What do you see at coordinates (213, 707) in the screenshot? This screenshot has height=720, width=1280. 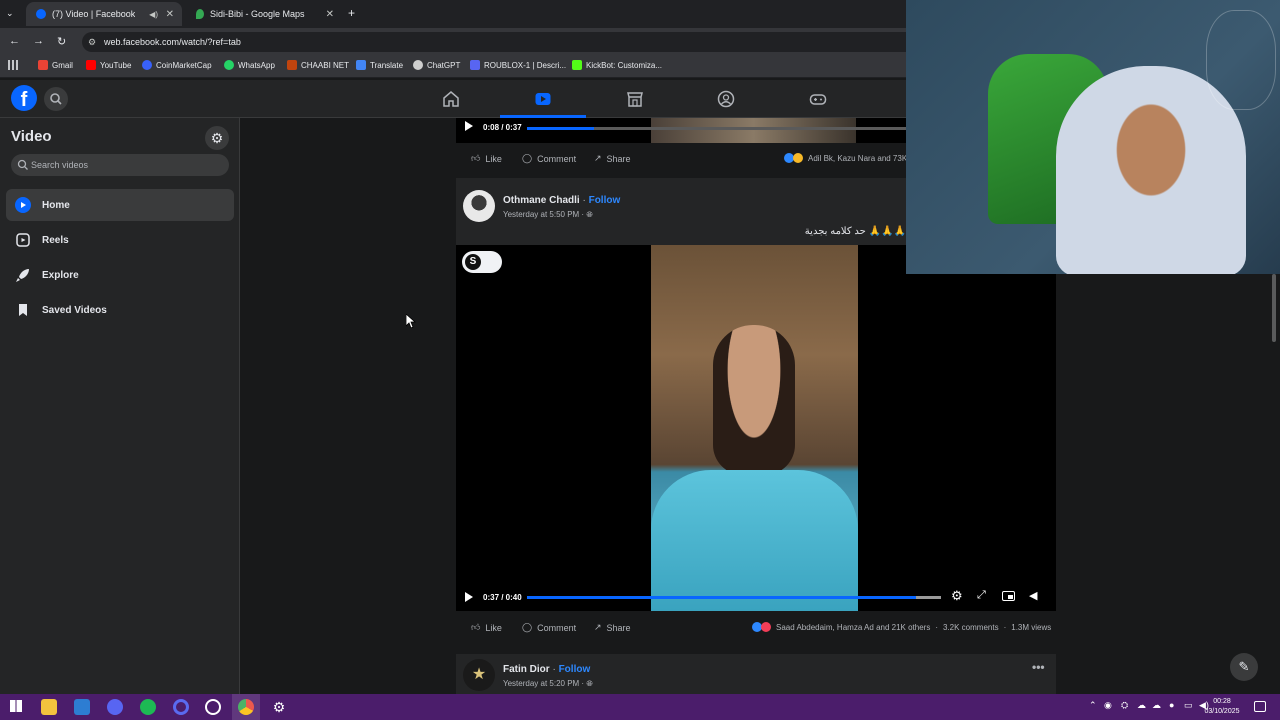 I see `steam-icon` at bounding box center [213, 707].